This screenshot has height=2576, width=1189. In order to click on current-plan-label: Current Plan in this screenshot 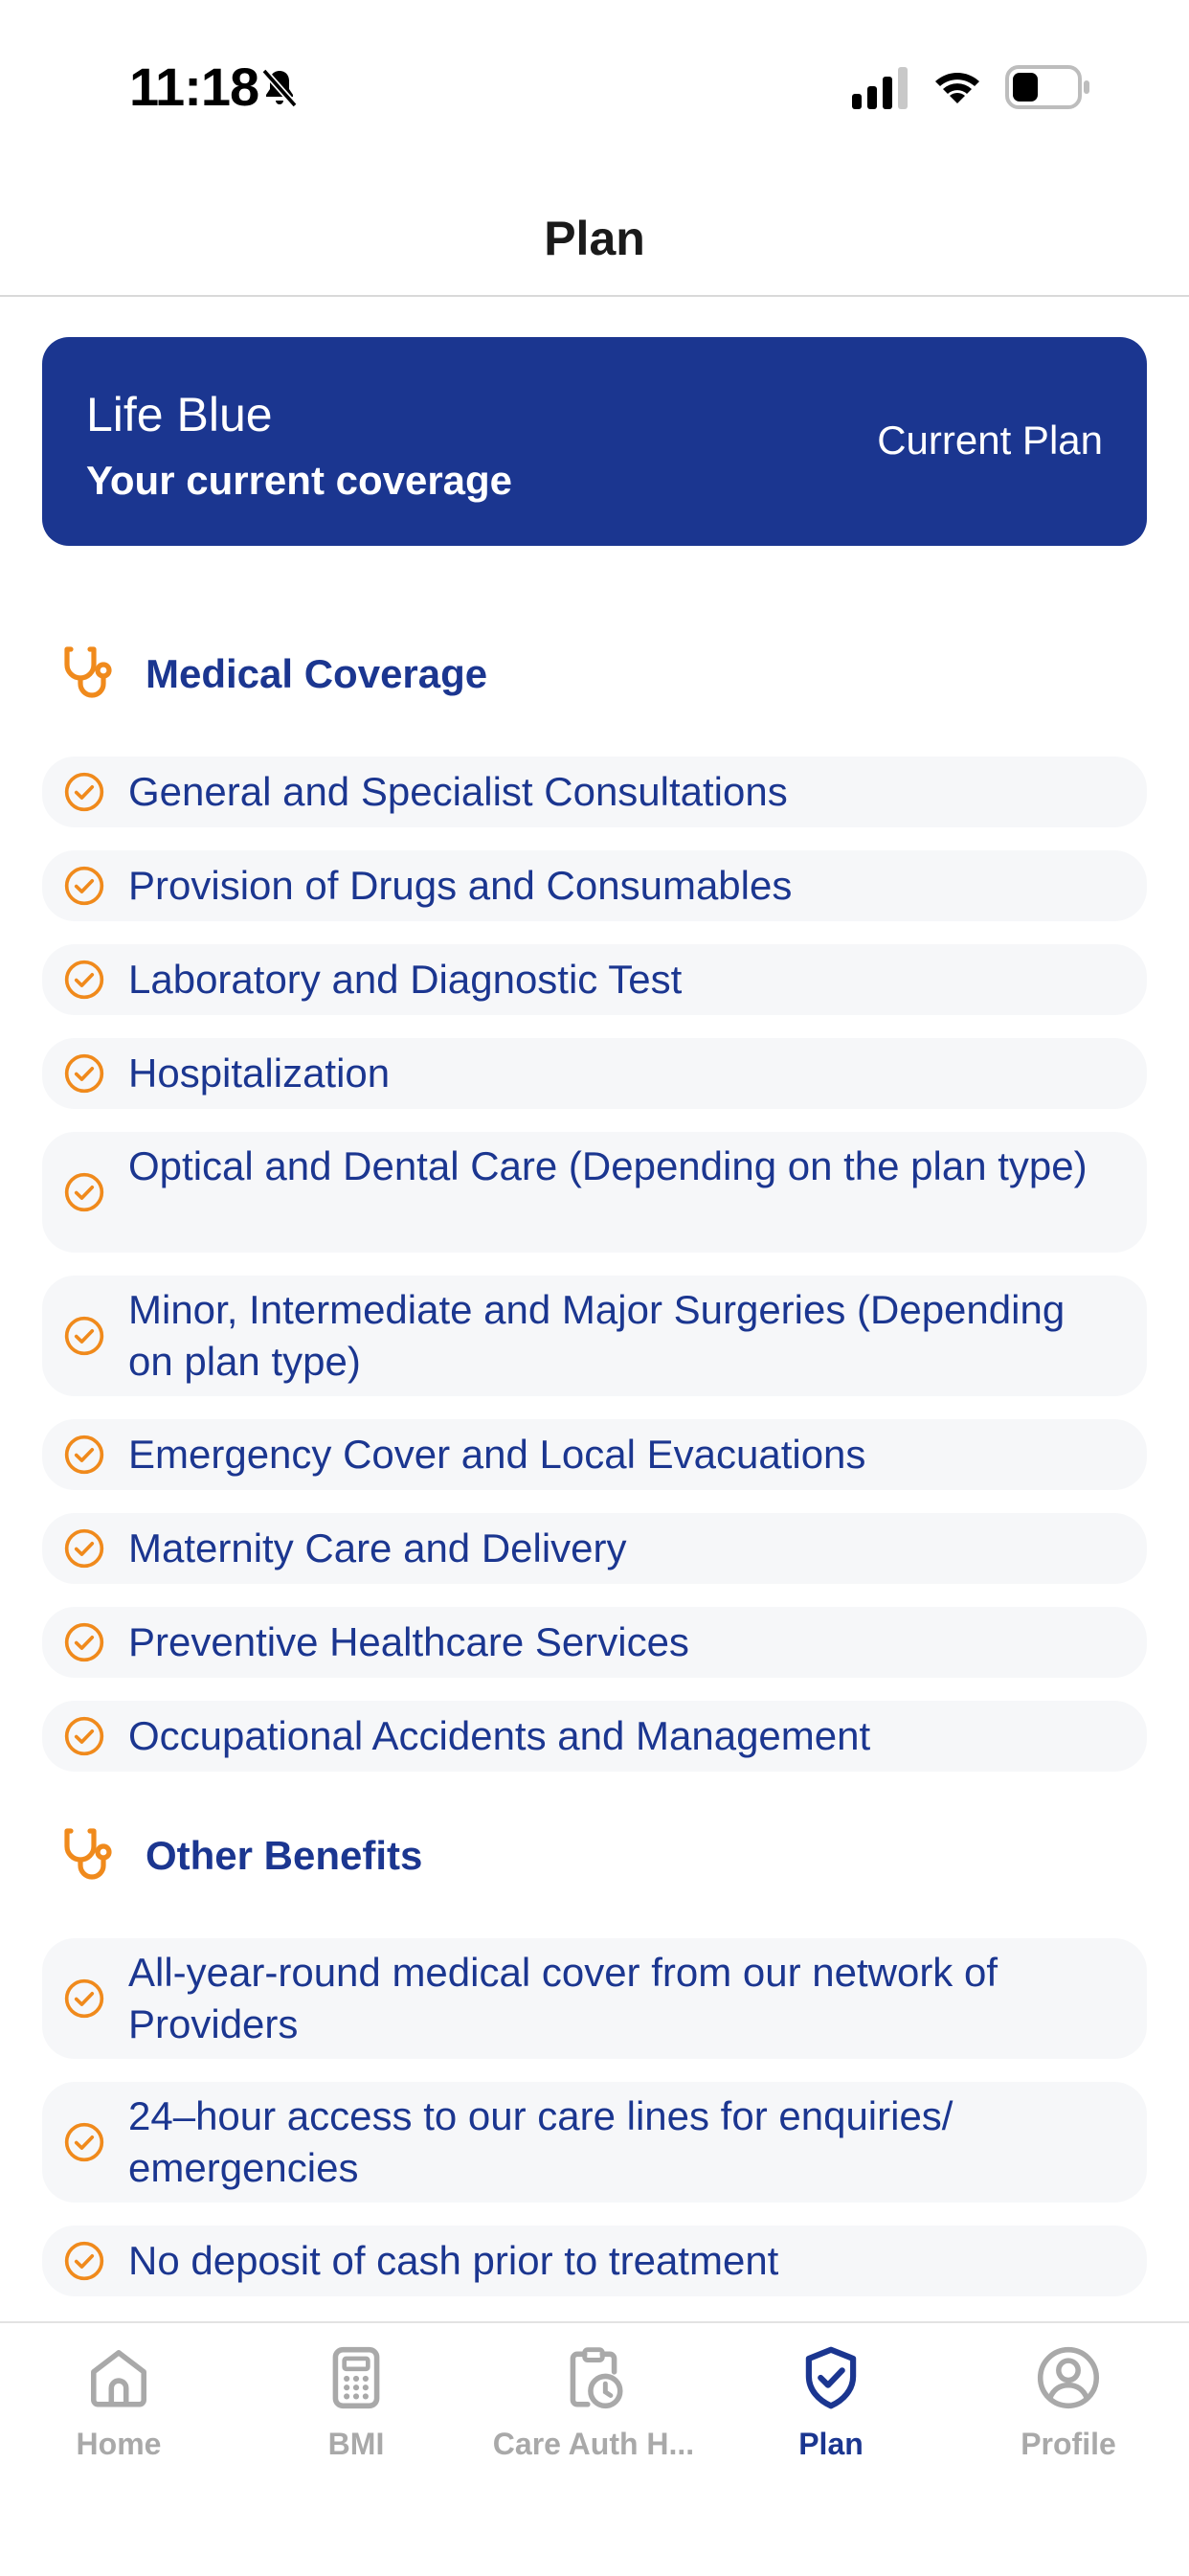, I will do `click(990, 440)`.